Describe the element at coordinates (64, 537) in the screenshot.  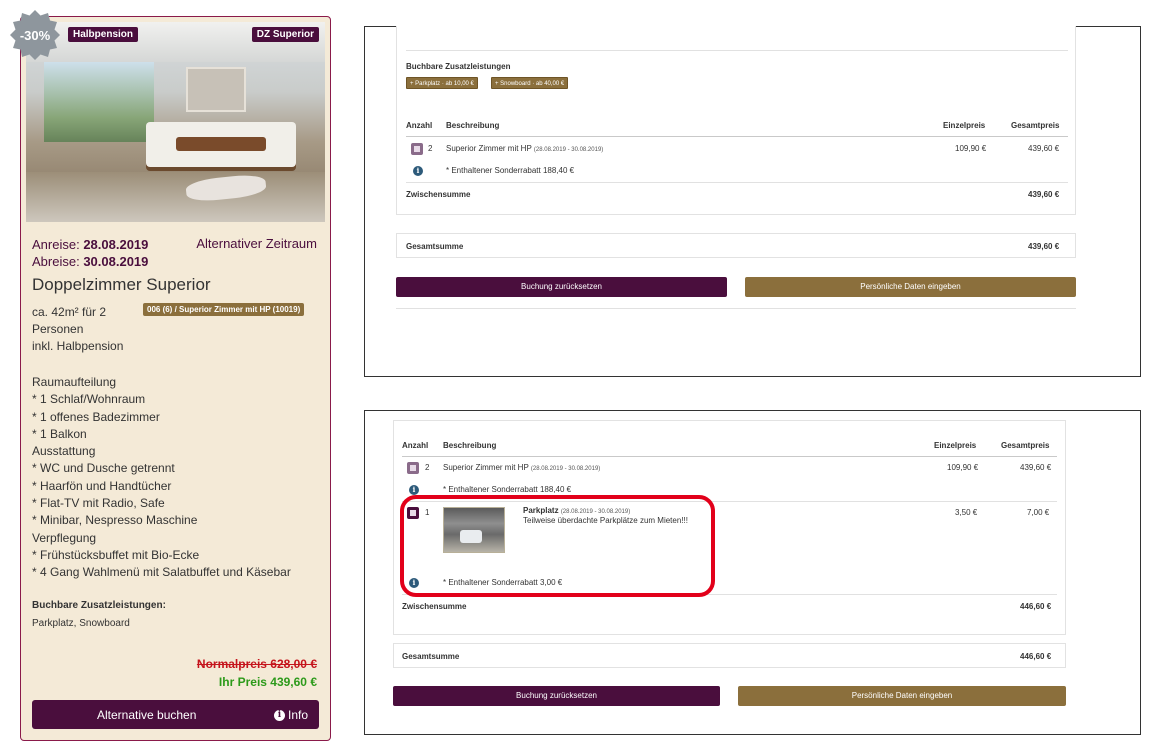
I see `feature-line: Verpflegung` at that location.